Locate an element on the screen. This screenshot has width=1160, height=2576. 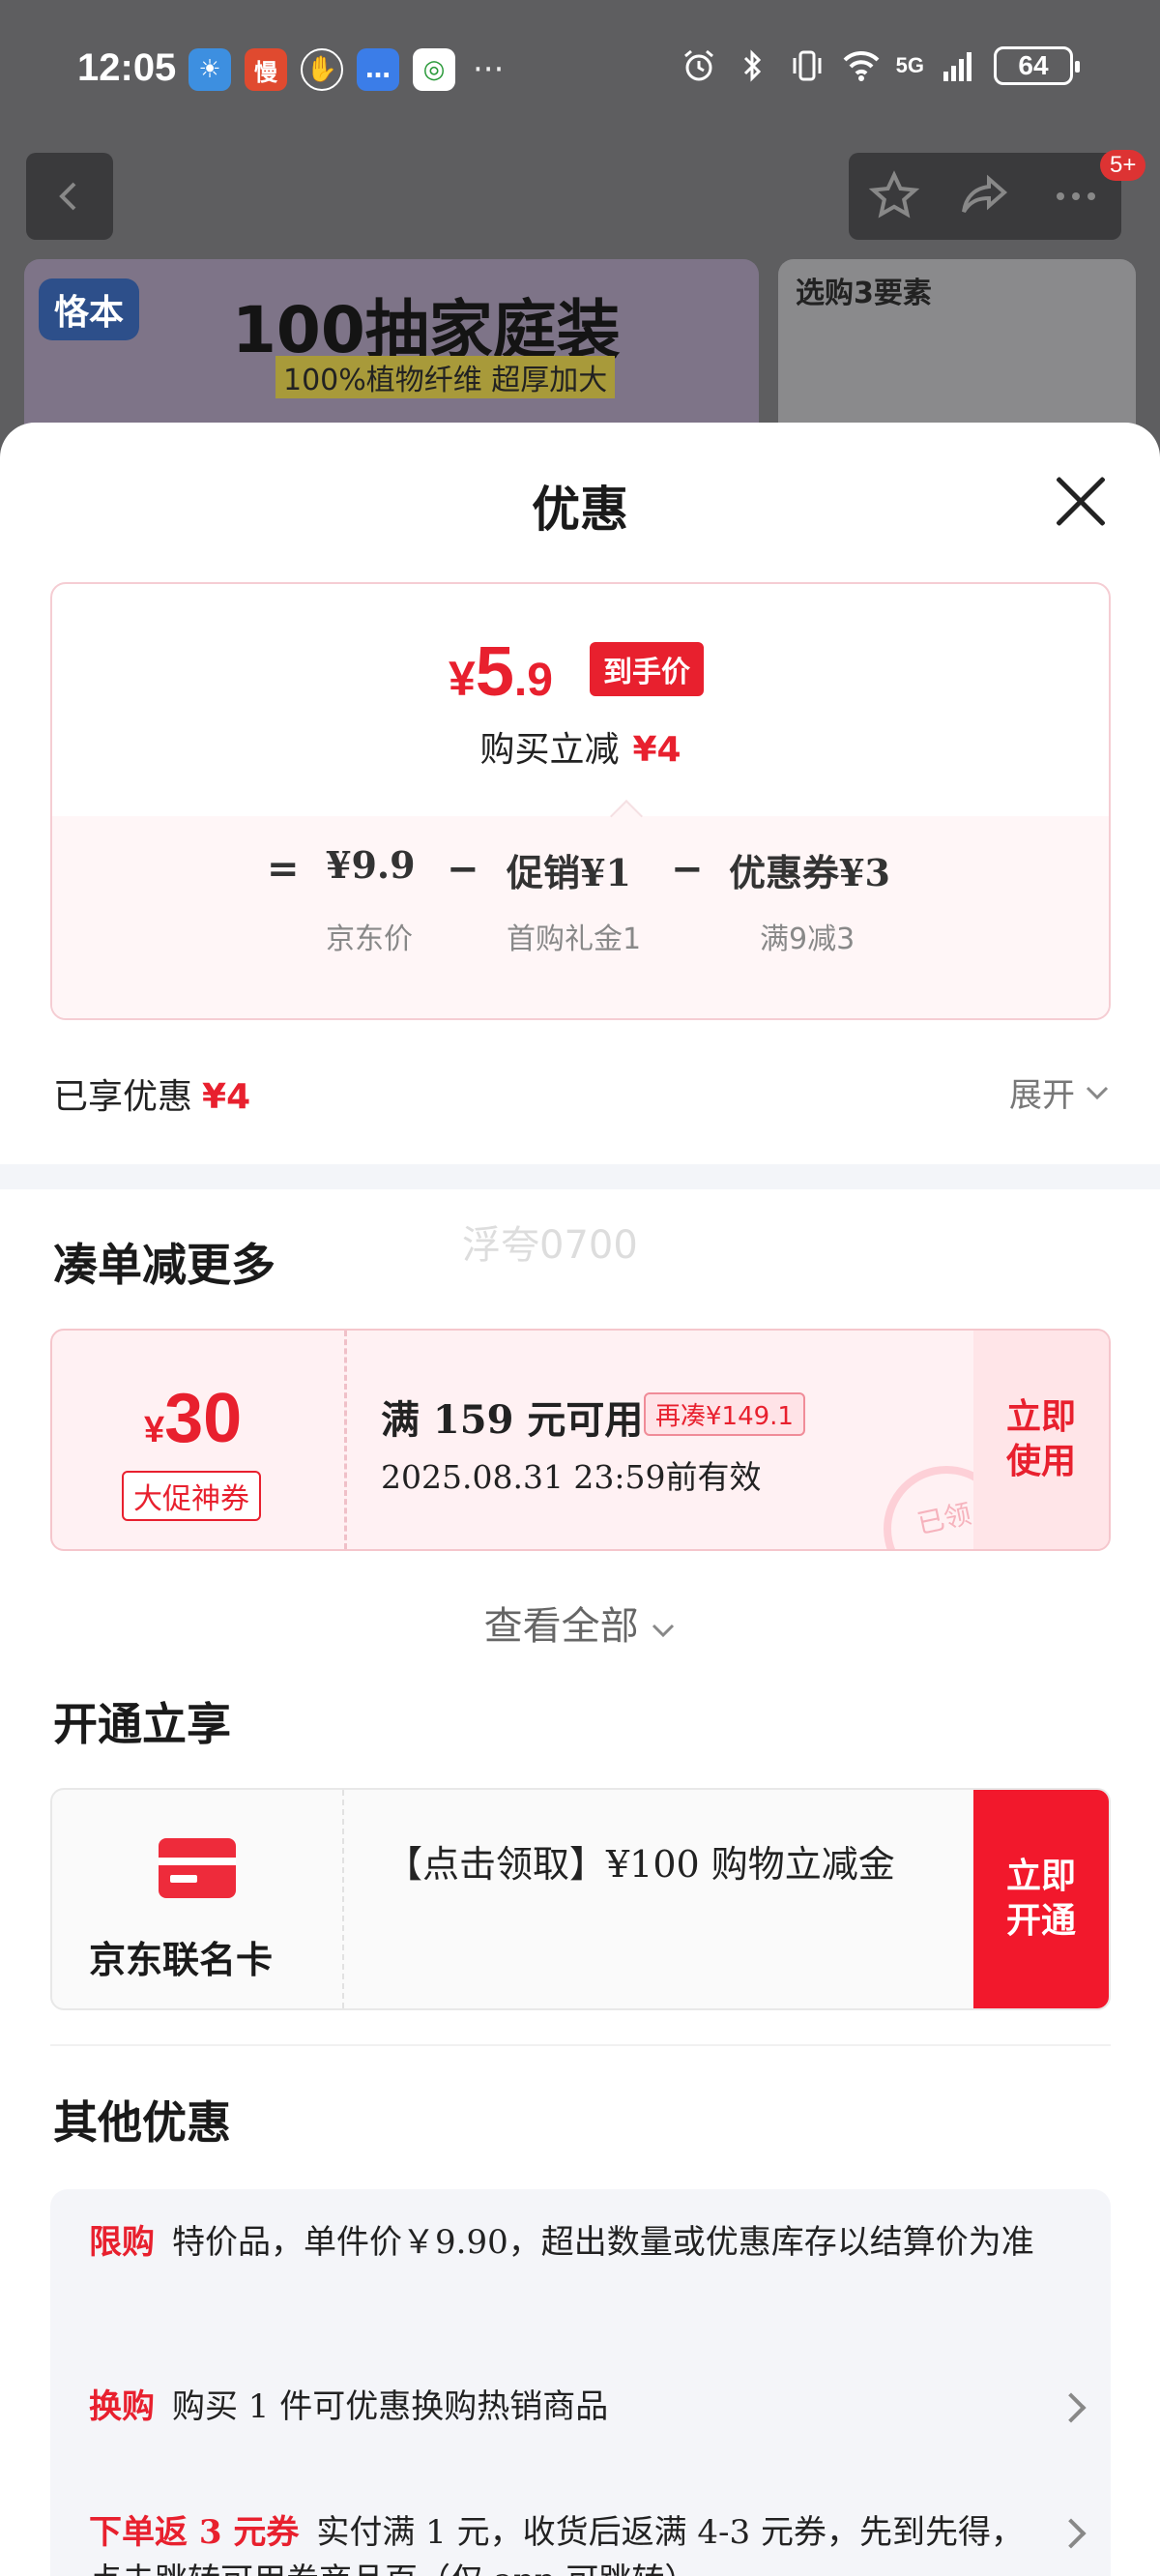
credit-card-icon is located at coordinates (198, 1868).